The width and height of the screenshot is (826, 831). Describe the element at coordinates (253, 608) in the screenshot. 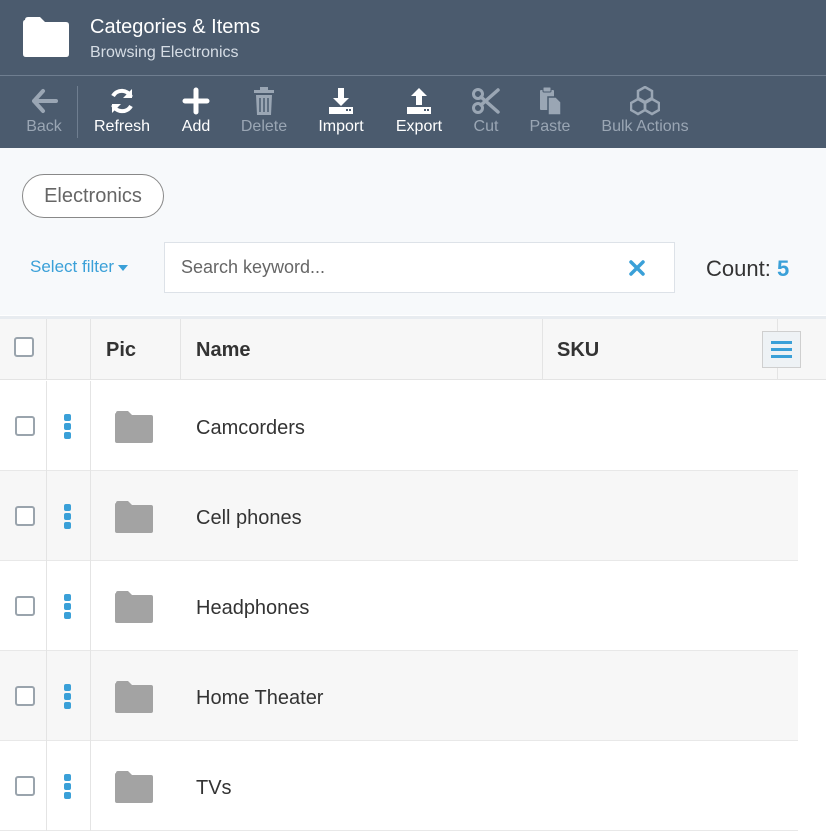

I see `row-name: Headphones` at that location.